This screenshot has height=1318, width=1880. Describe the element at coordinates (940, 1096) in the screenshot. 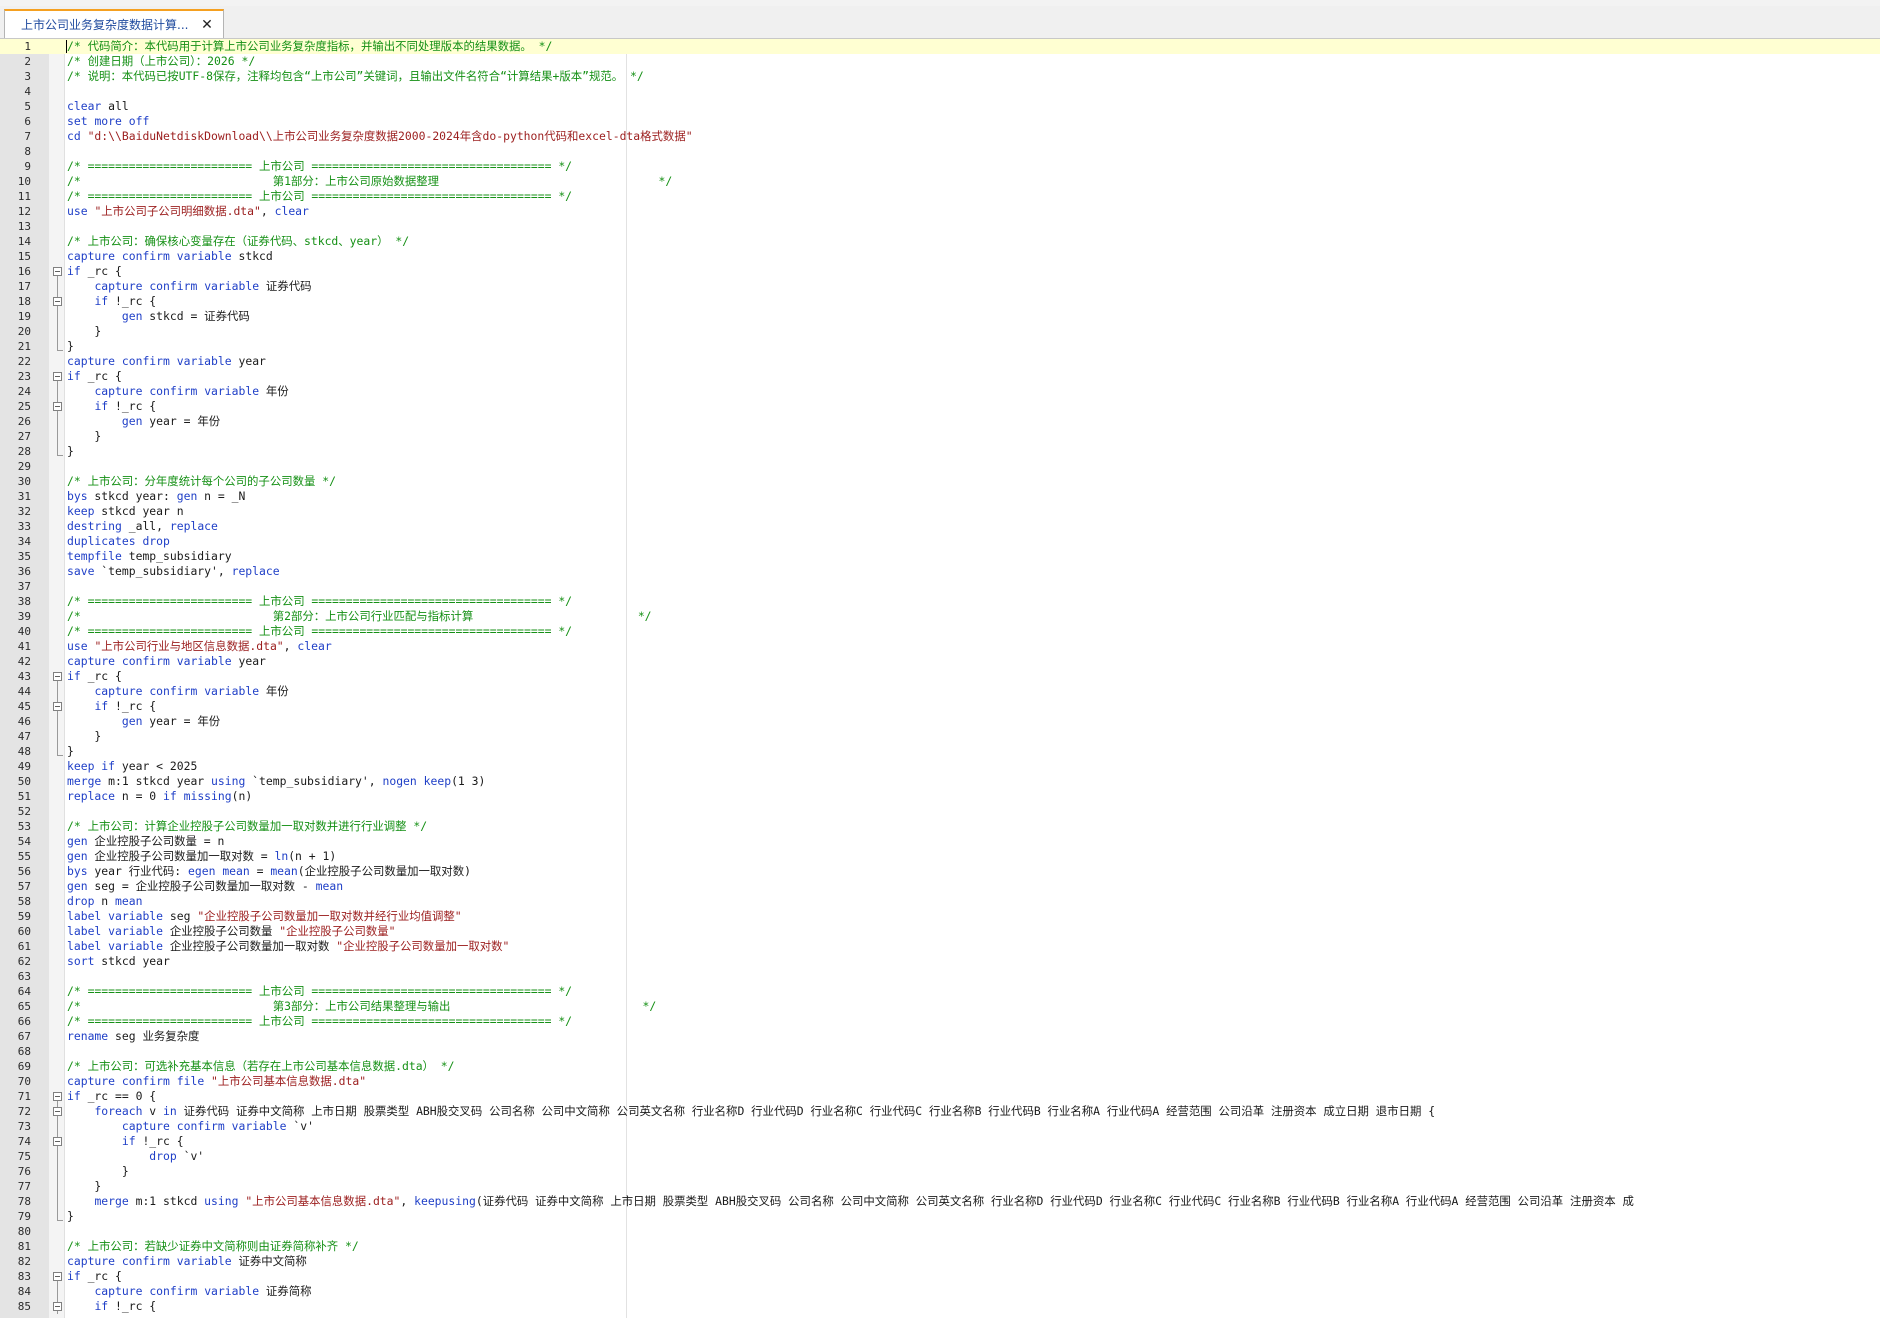

I see `code-line: 71 if _rc == 0 {` at that location.